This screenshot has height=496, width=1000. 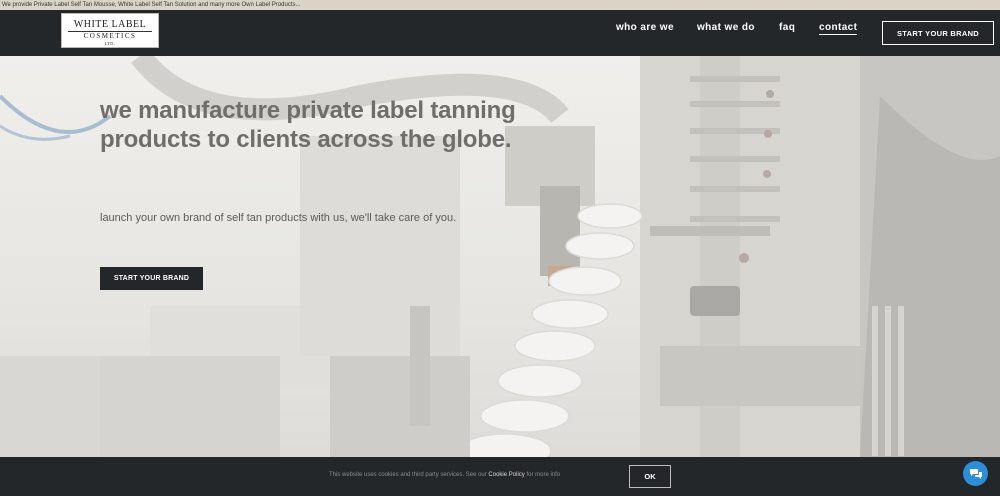 What do you see at coordinates (645, 27) in the screenshot?
I see `nav-who-are-we: who are we` at bounding box center [645, 27].